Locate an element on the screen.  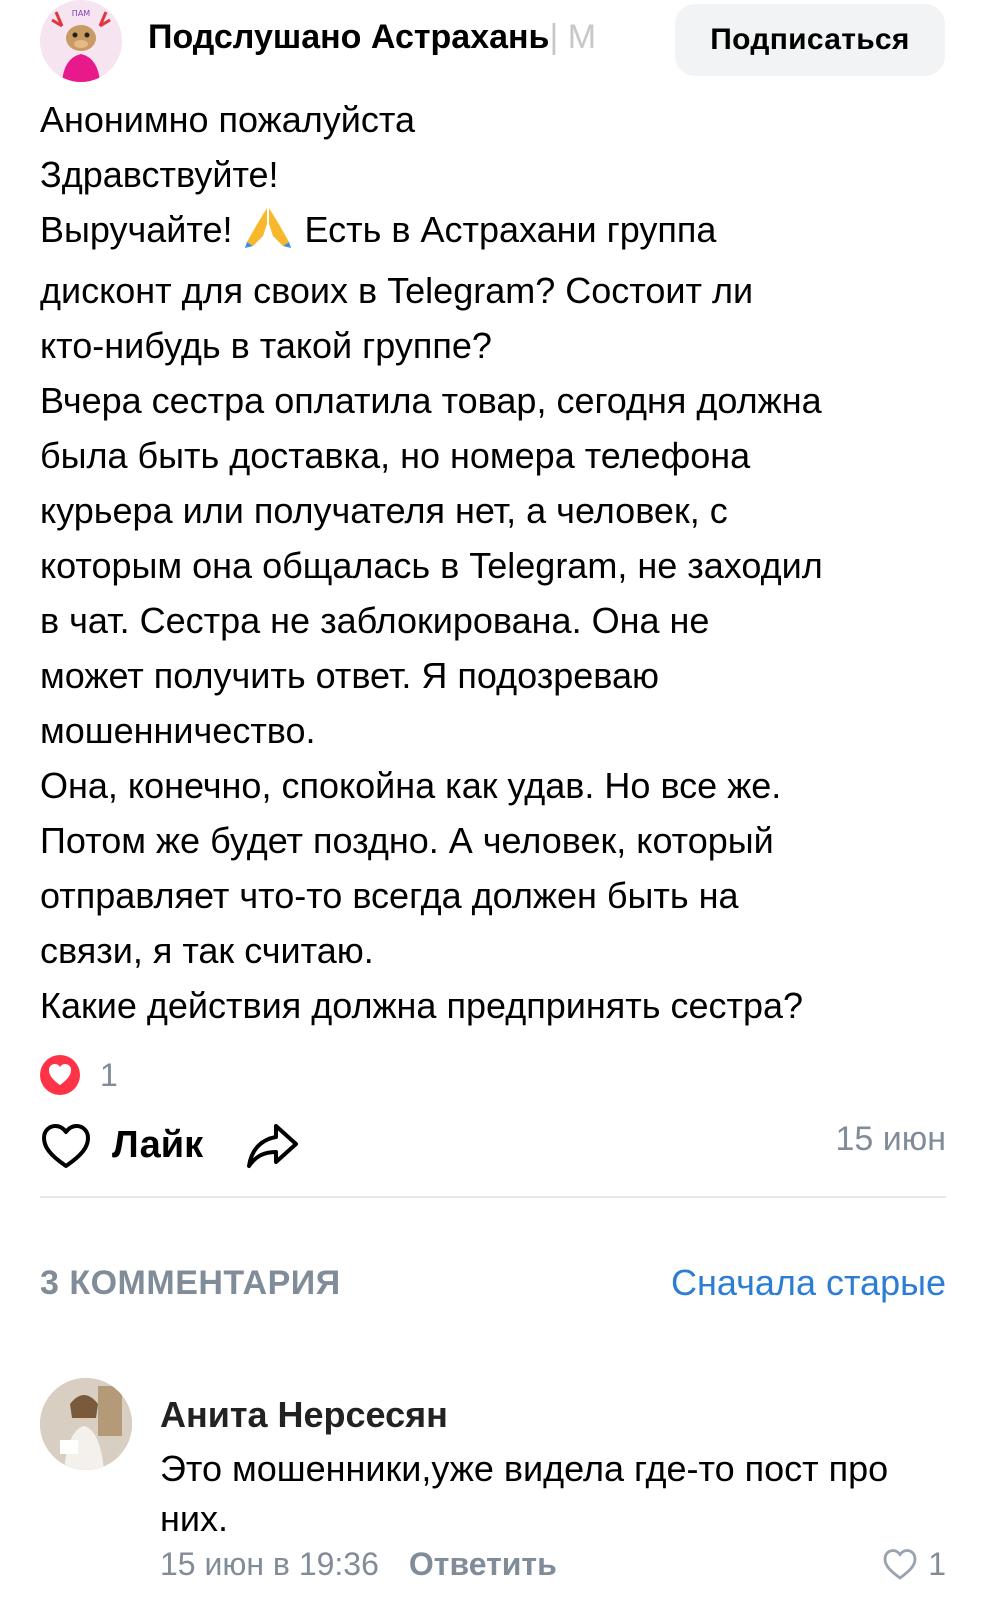
post-line: курьера или получателя нет, а человек, с is located at coordinates (384, 510).